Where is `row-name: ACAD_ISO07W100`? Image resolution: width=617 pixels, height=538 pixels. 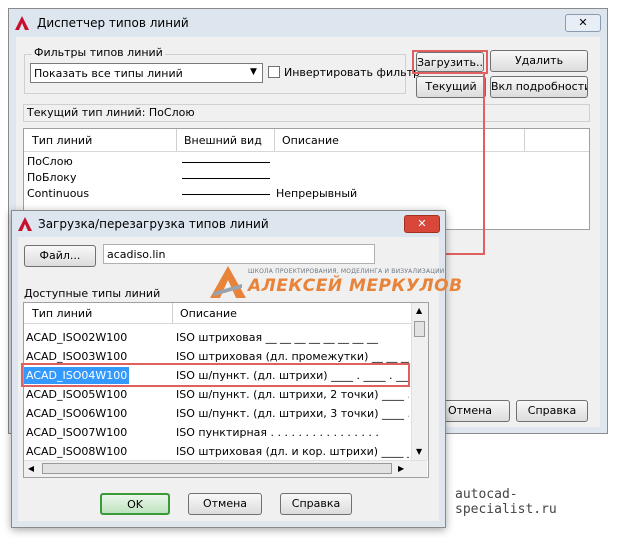
row-name: ACAD_ISO07W100 is located at coordinates (77, 432).